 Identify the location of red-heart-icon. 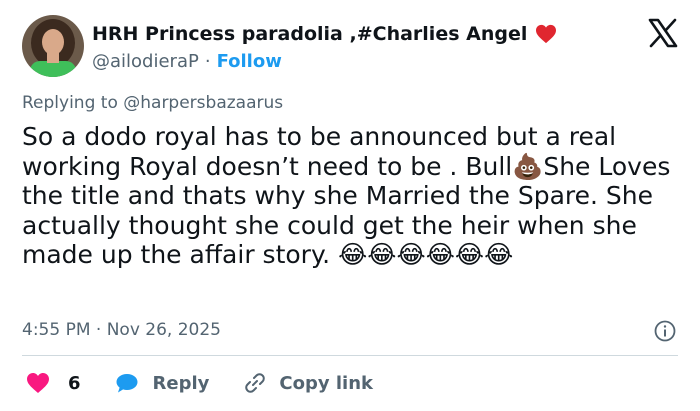
(546, 34).